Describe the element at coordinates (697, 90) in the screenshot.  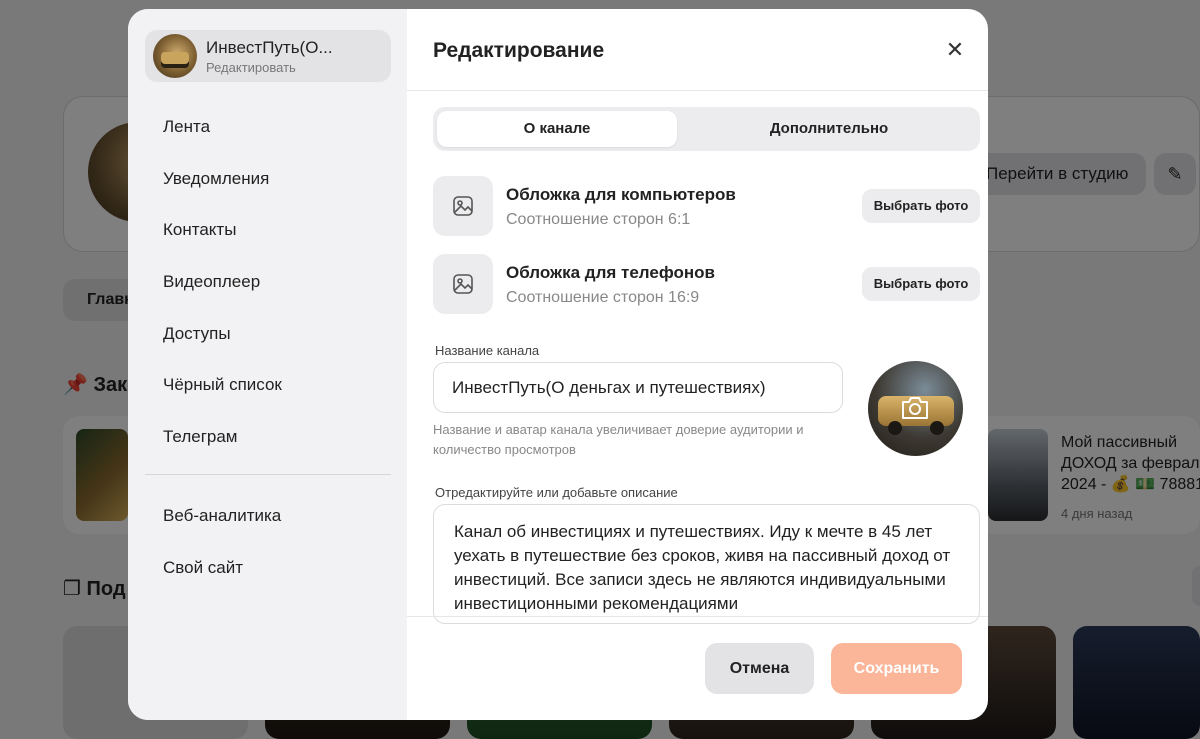
I see `header-divider` at that location.